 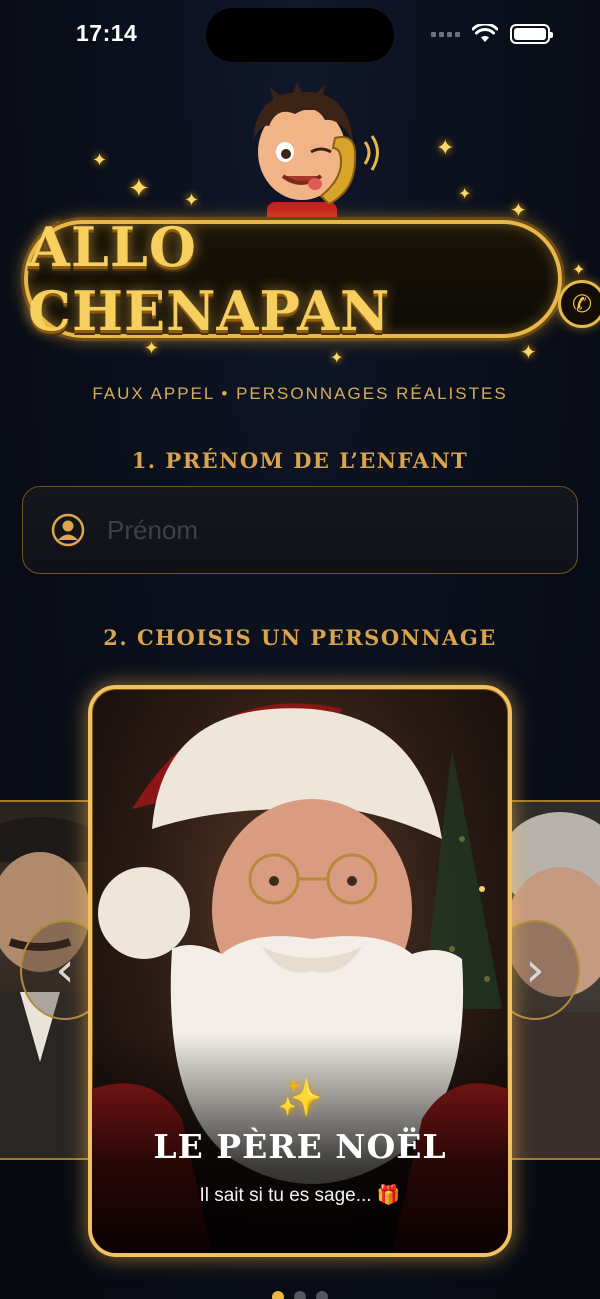 I want to click on carousel-page-indicator, so click(x=300, y=1295).